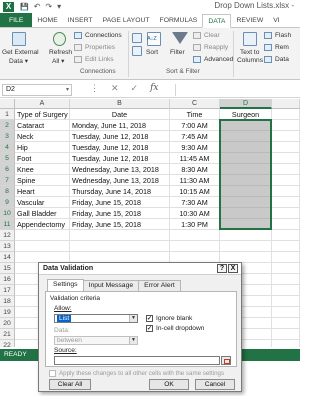  What do you see at coordinates (7, 114) in the screenshot?
I see `row-header: 1` at bounding box center [7, 114].